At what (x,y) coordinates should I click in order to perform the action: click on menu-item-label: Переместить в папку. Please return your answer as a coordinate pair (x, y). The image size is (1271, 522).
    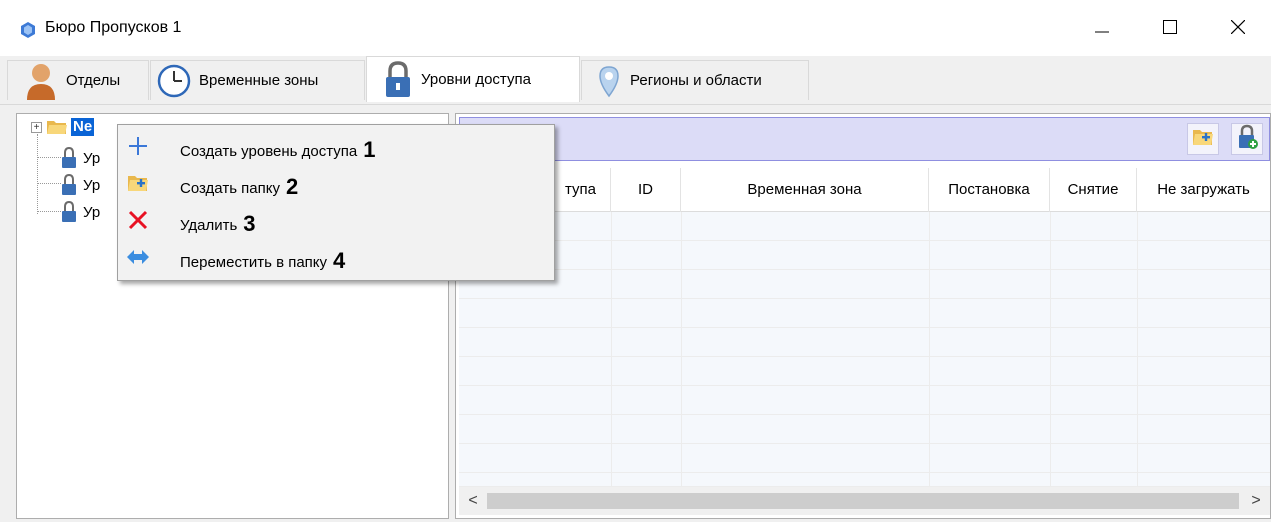
    Looking at the image, I should click on (254, 262).